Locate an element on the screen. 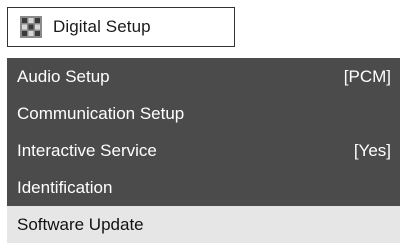 The image size is (401, 243). menu-item-software-update: Software Update is located at coordinates (203, 224).